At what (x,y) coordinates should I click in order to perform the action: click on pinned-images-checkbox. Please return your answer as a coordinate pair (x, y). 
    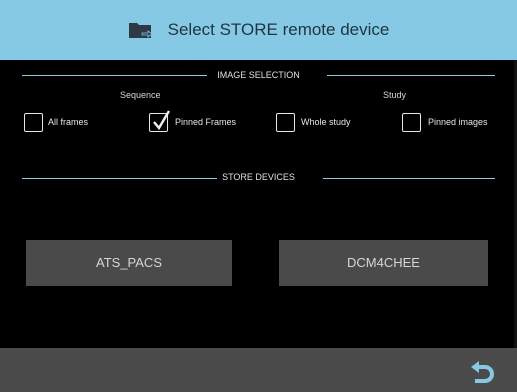
    Looking at the image, I should click on (411, 122).